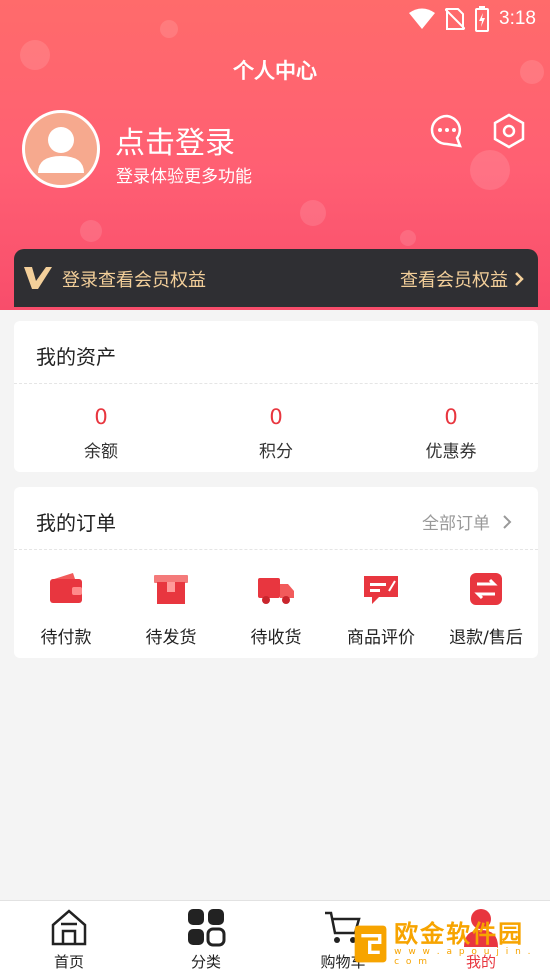  What do you see at coordinates (381, 638) in the screenshot?
I see `order-review-label: 商品评价` at bounding box center [381, 638].